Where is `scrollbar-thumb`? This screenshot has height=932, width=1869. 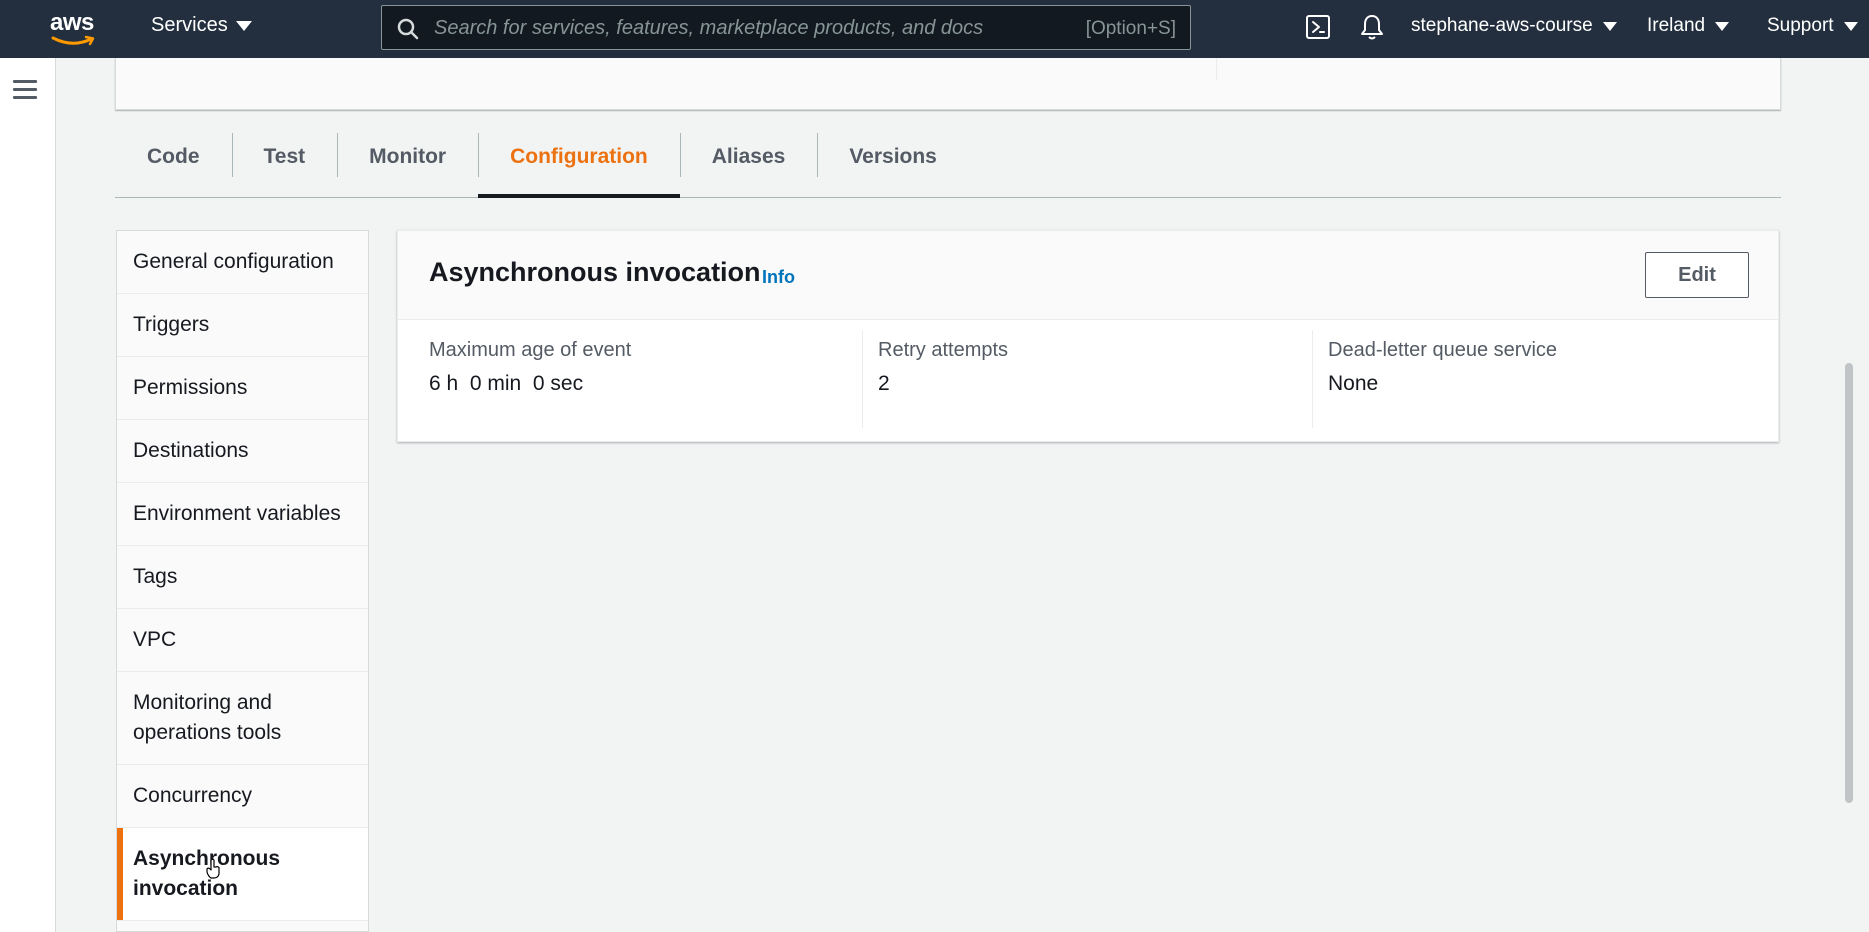
scrollbar-thumb is located at coordinates (1849, 583).